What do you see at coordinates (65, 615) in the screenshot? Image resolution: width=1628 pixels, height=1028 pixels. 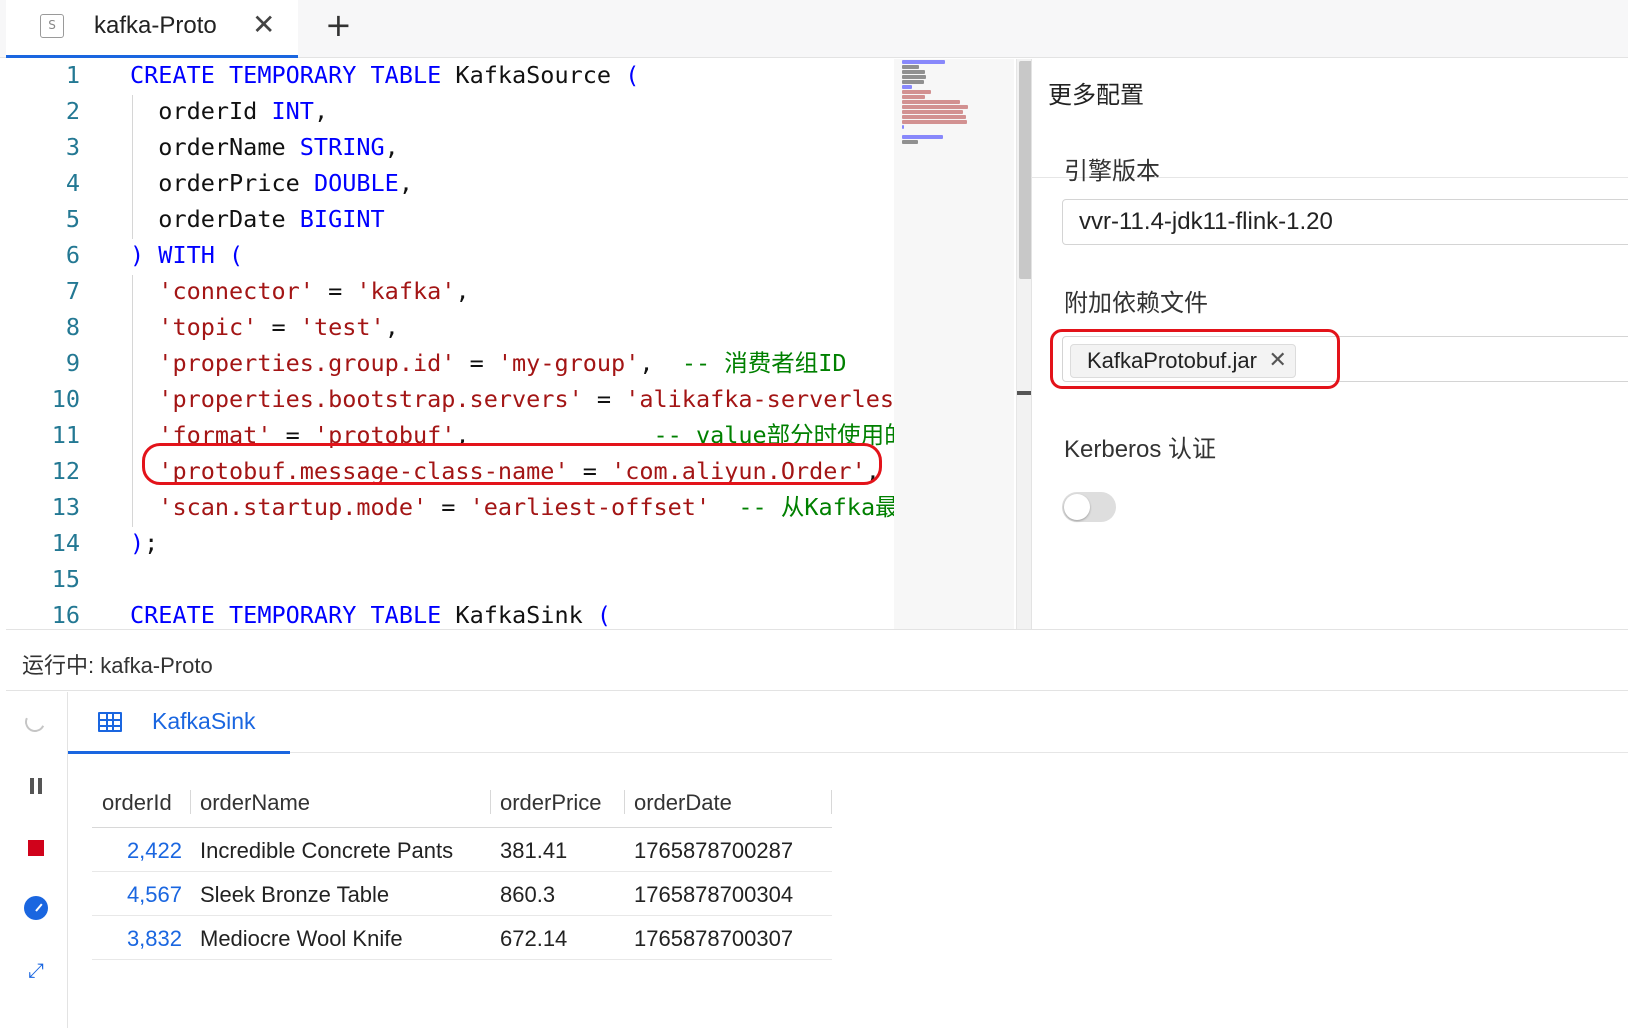 I see `line-number: 16` at bounding box center [65, 615].